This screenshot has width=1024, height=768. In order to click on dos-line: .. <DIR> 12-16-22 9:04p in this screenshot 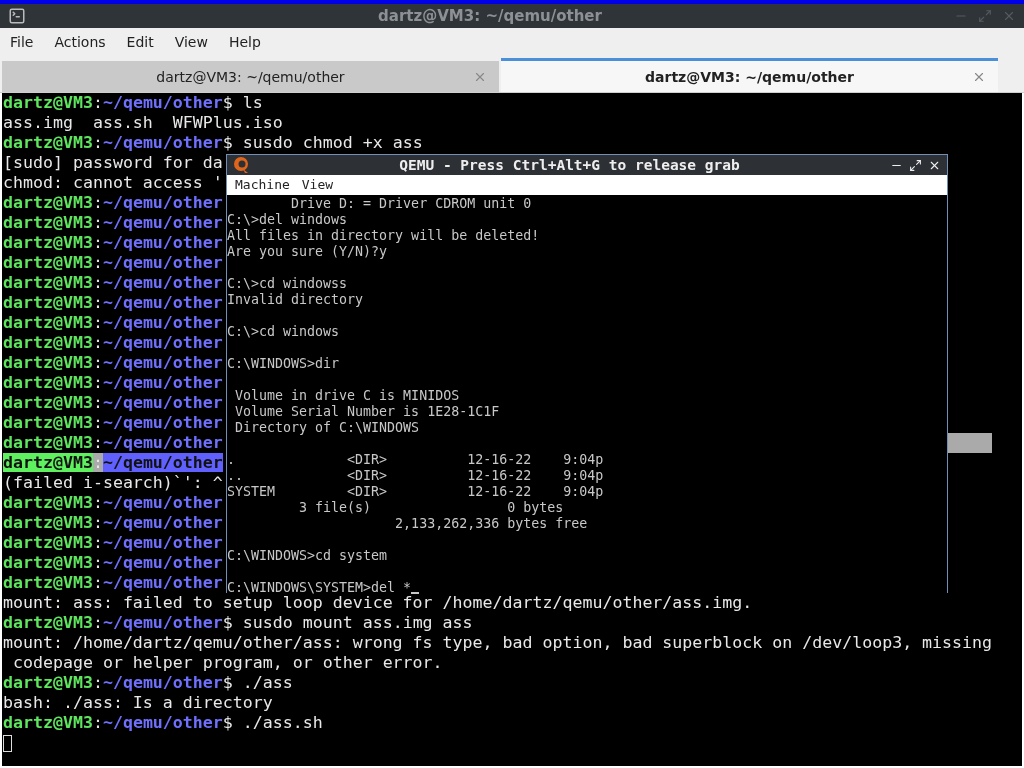, I will do `click(415, 475)`.